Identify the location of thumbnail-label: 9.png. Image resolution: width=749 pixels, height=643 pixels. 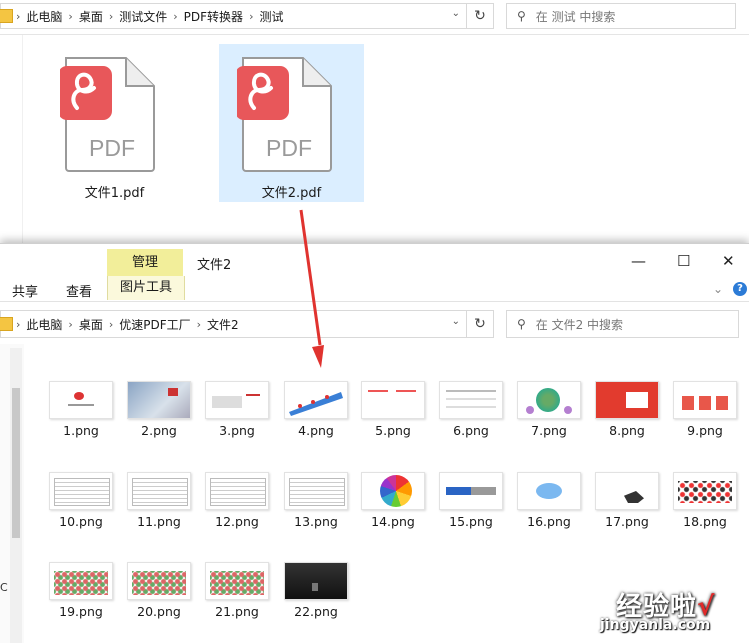
(705, 430).